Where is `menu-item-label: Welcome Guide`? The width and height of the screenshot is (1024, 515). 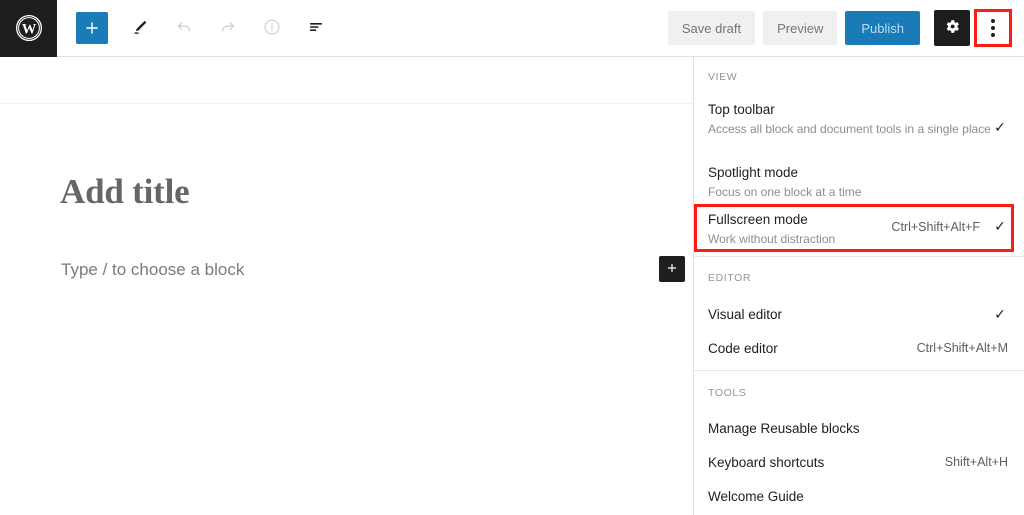
menu-item-label: Welcome Guide is located at coordinates (756, 496).